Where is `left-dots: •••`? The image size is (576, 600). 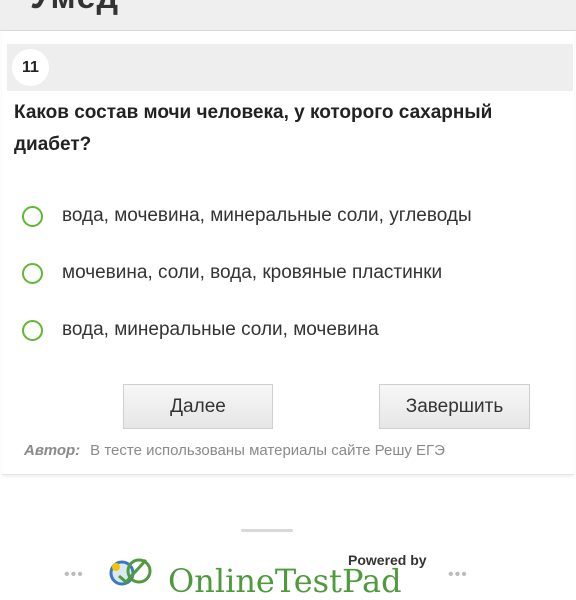
left-dots: ••• is located at coordinates (74, 574).